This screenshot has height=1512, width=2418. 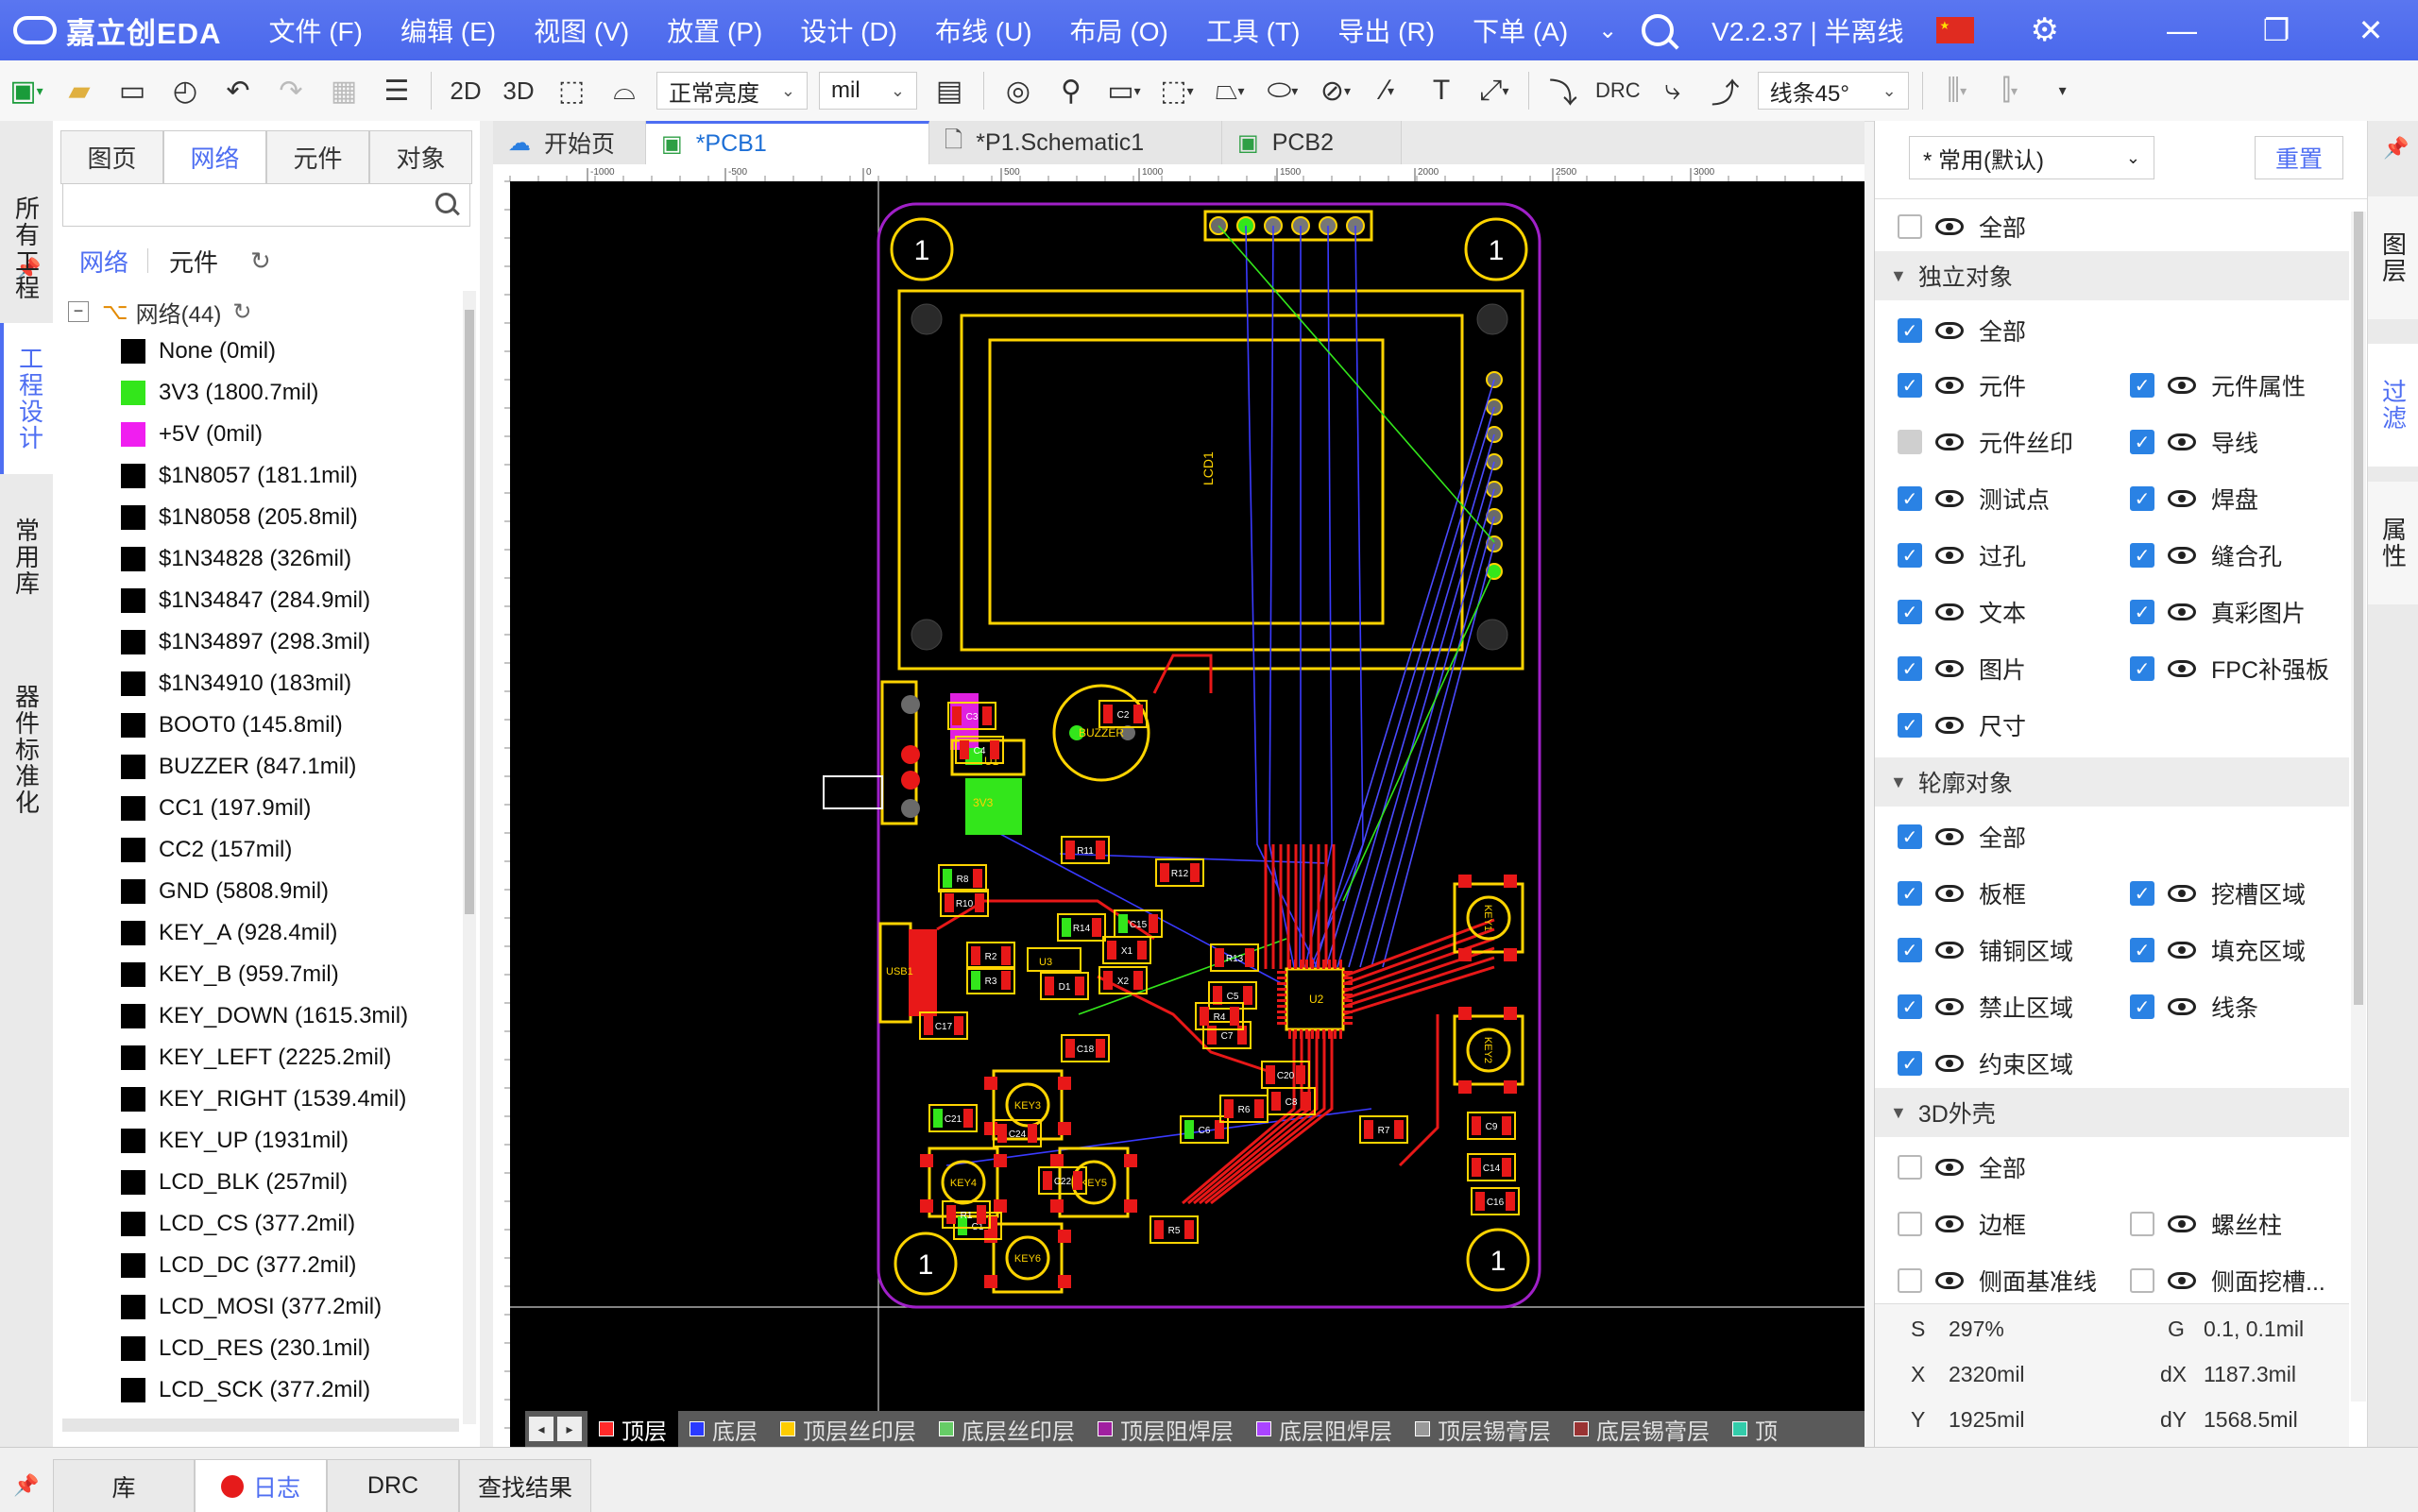 What do you see at coordinates (1180, 872) in the screenshot?
I see `smd-part: R12` at bounding box center [1180, 872].